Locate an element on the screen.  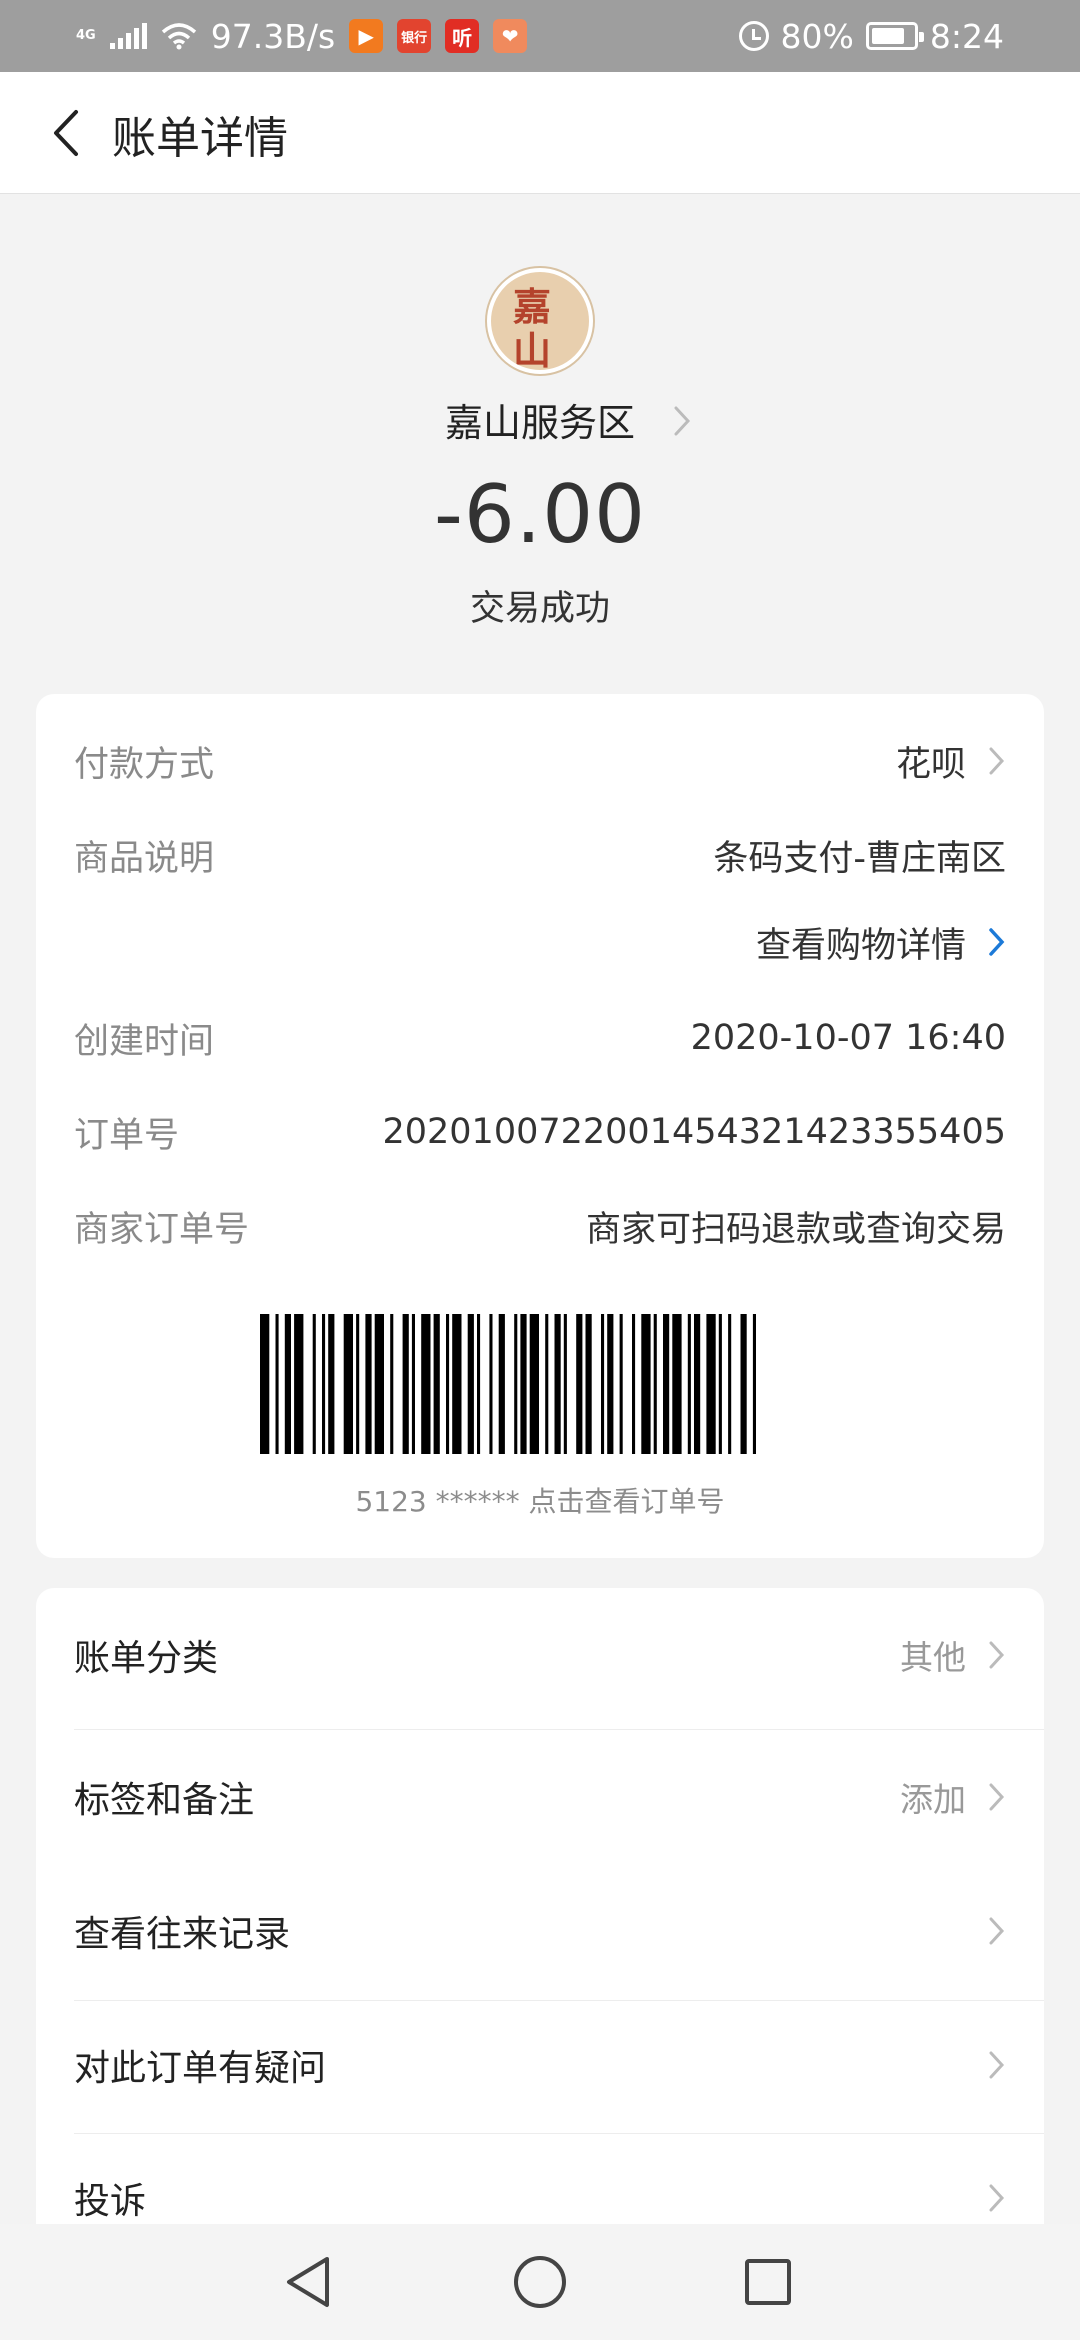
order-question-item: 对此订单有疑问 is located at coordinates (559, 2065).